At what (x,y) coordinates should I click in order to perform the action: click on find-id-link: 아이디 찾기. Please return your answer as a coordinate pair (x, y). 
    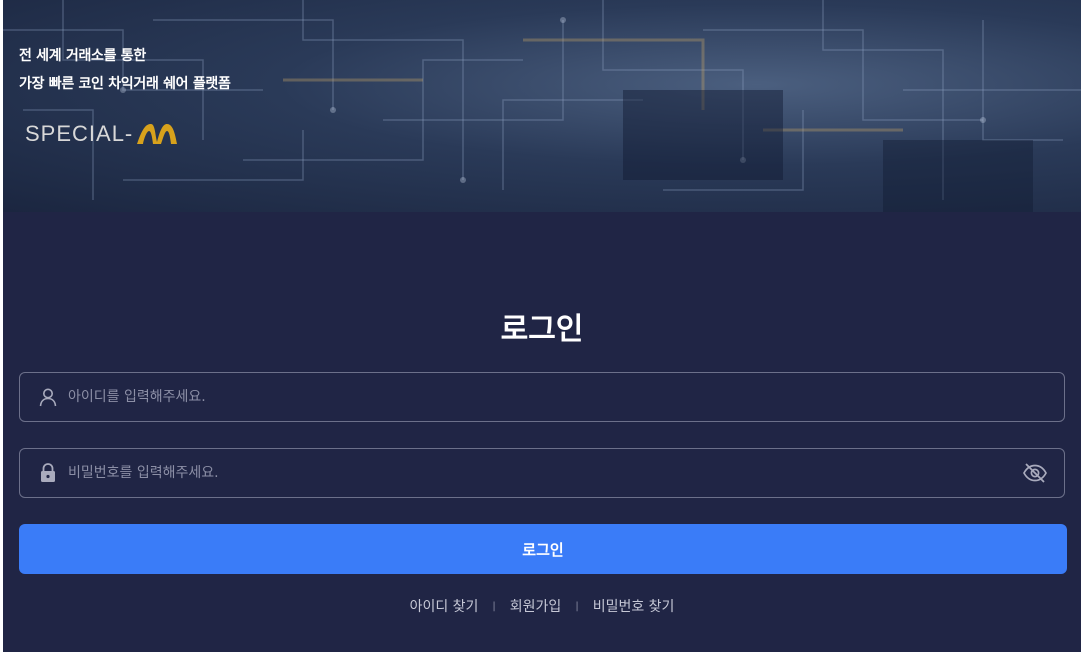
    Looking at the image, I should click on (444, 606).